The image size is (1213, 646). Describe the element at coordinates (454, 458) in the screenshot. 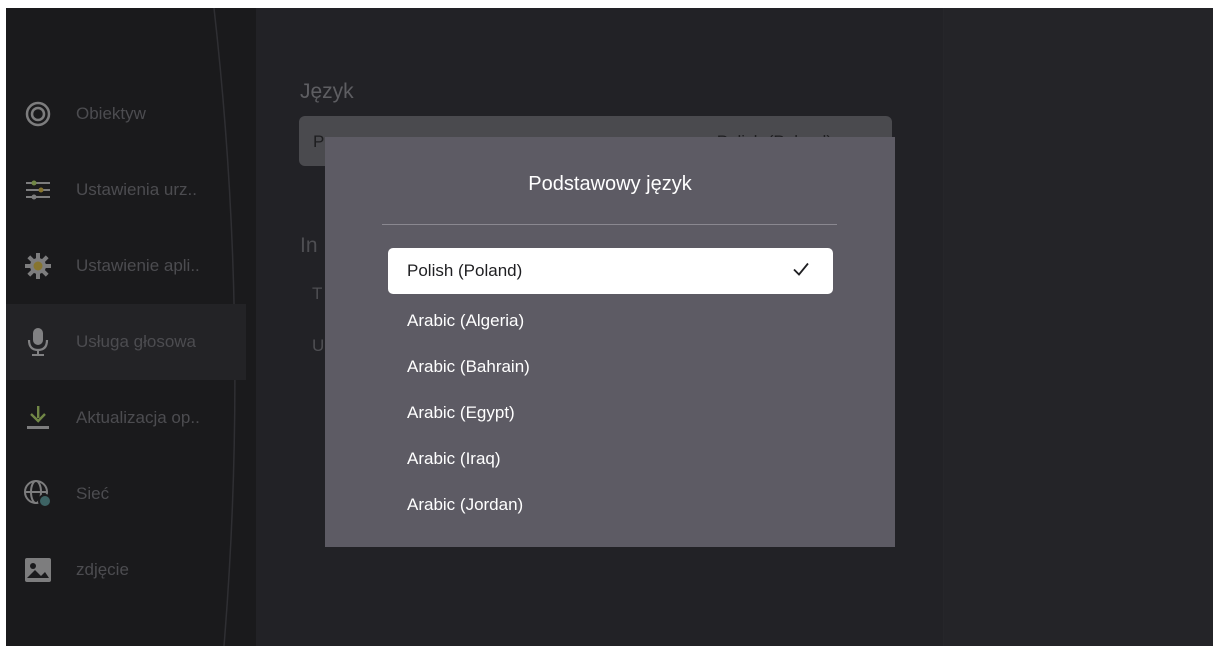

I see `language-option-label: Arabic (Iraq)` at that location.